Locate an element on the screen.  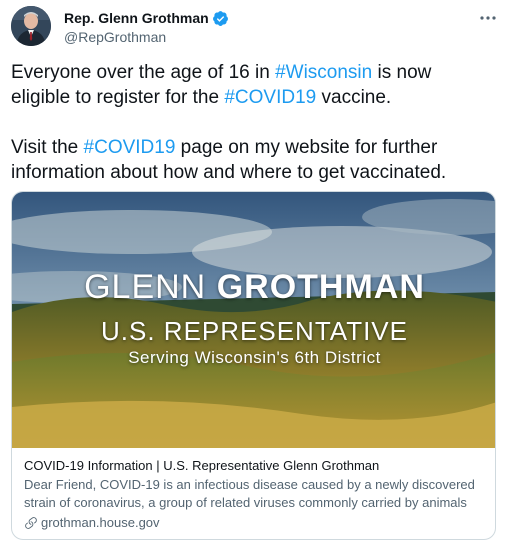
image-title: GLENN GROTHMAN is located at coordinates (253, 287).